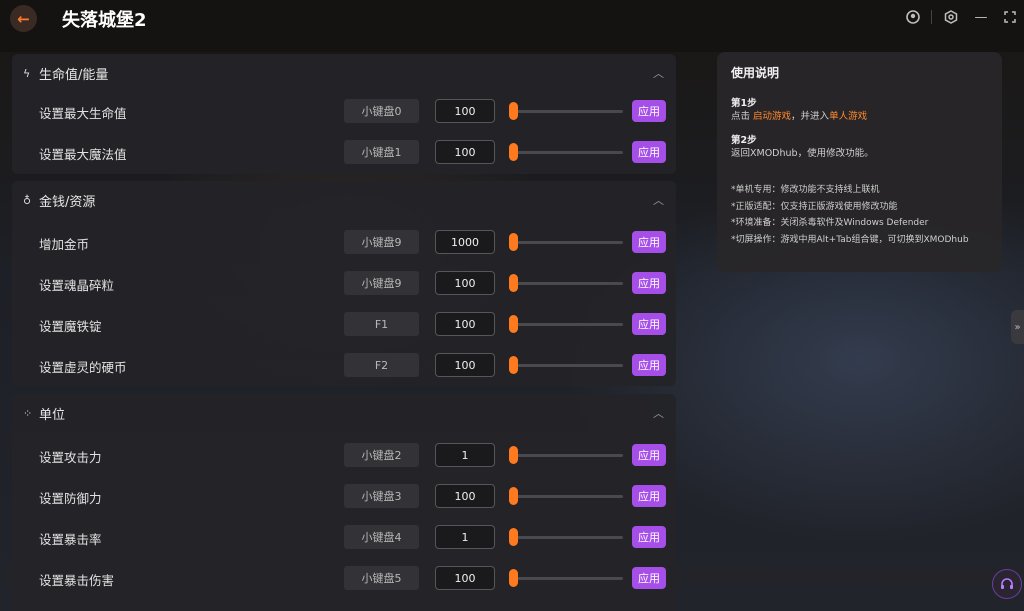 The image size is (1024, 611). I want to click on cheat-row: 设置暴击率 小键盘4 应用, so click(344, 537).